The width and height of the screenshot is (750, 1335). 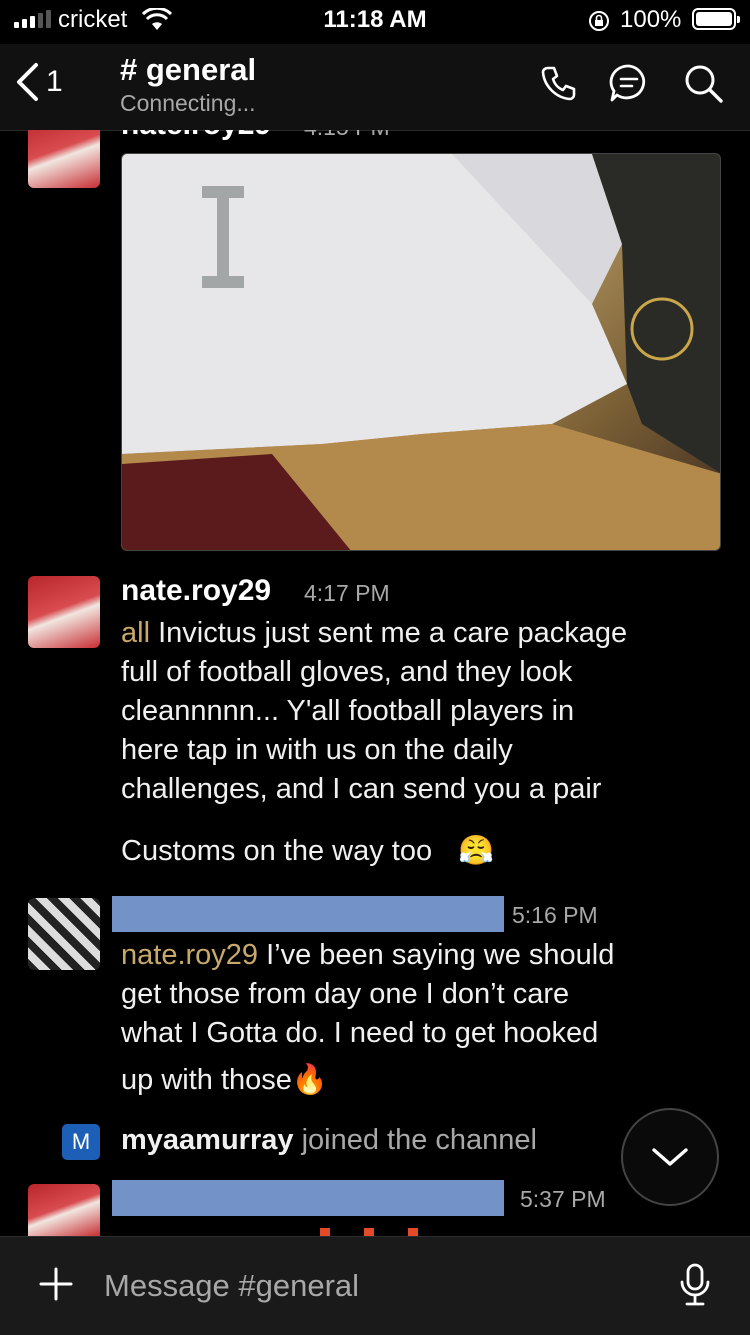 I want to click on chevron-left-icon, so click(x=27, y=82).